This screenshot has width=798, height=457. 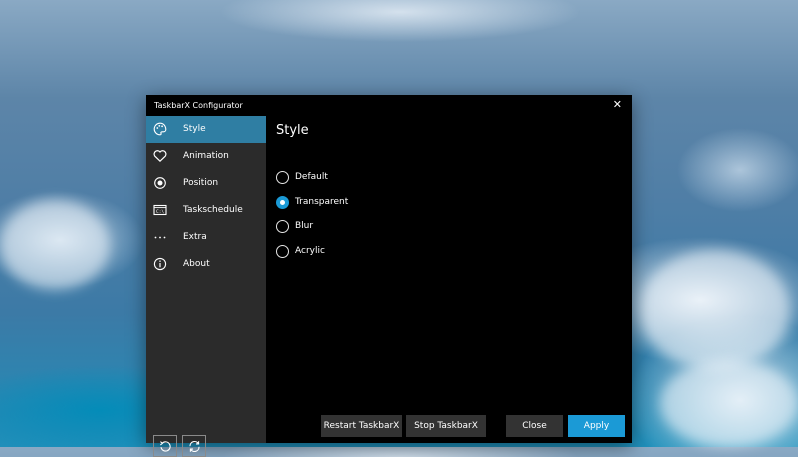 What do you see at coordinates (310, 251) in the screenshot?
I see `radio-label: Acrylic` at bounding box center [310, 251].